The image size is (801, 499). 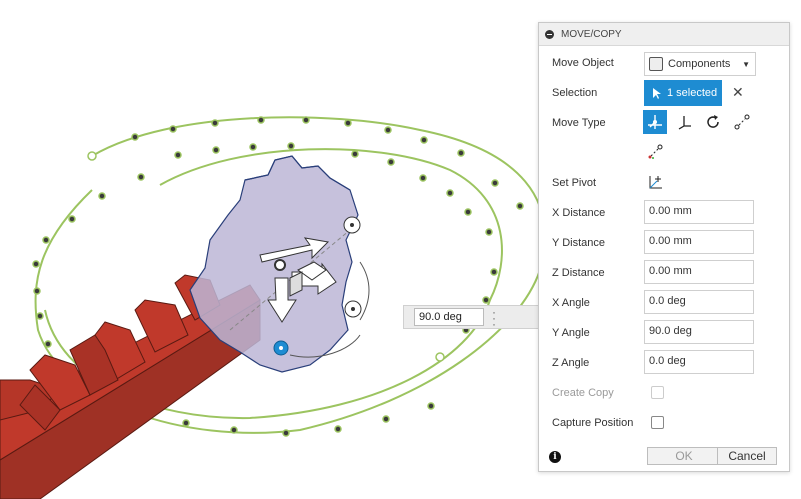 I want to click on create-copy-label: Create Copy, so click(x=583, y=393).